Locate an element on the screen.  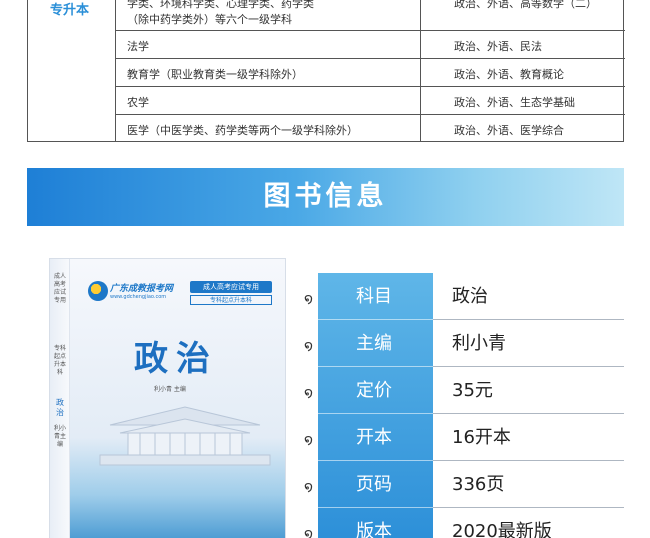
major-text: 农学 is located at coordinates (138, 102).